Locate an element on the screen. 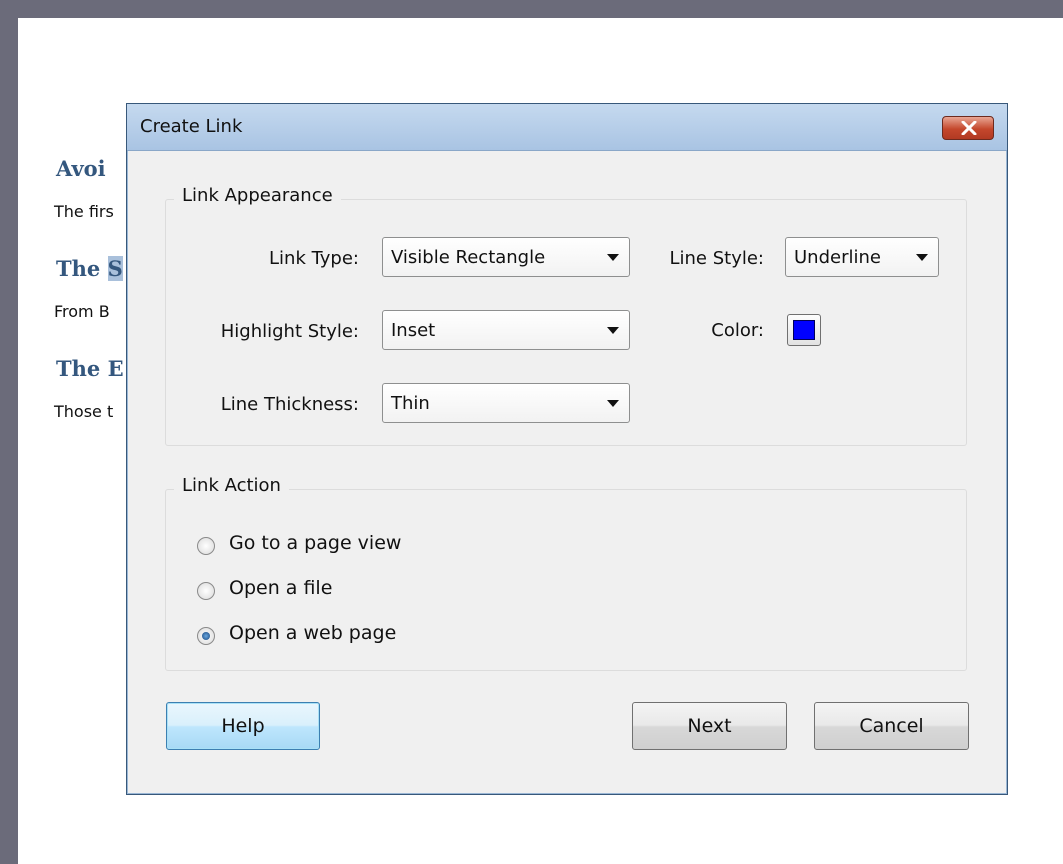 This screenshot has width=1063, height=864. close-x-icon is located at coordinates (969, 128).